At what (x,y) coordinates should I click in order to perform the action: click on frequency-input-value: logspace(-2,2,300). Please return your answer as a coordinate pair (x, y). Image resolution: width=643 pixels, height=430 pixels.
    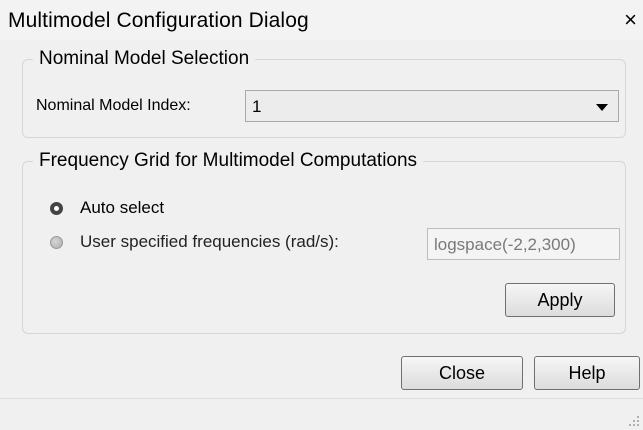
    Looking at the image, I should click on (505, 244).